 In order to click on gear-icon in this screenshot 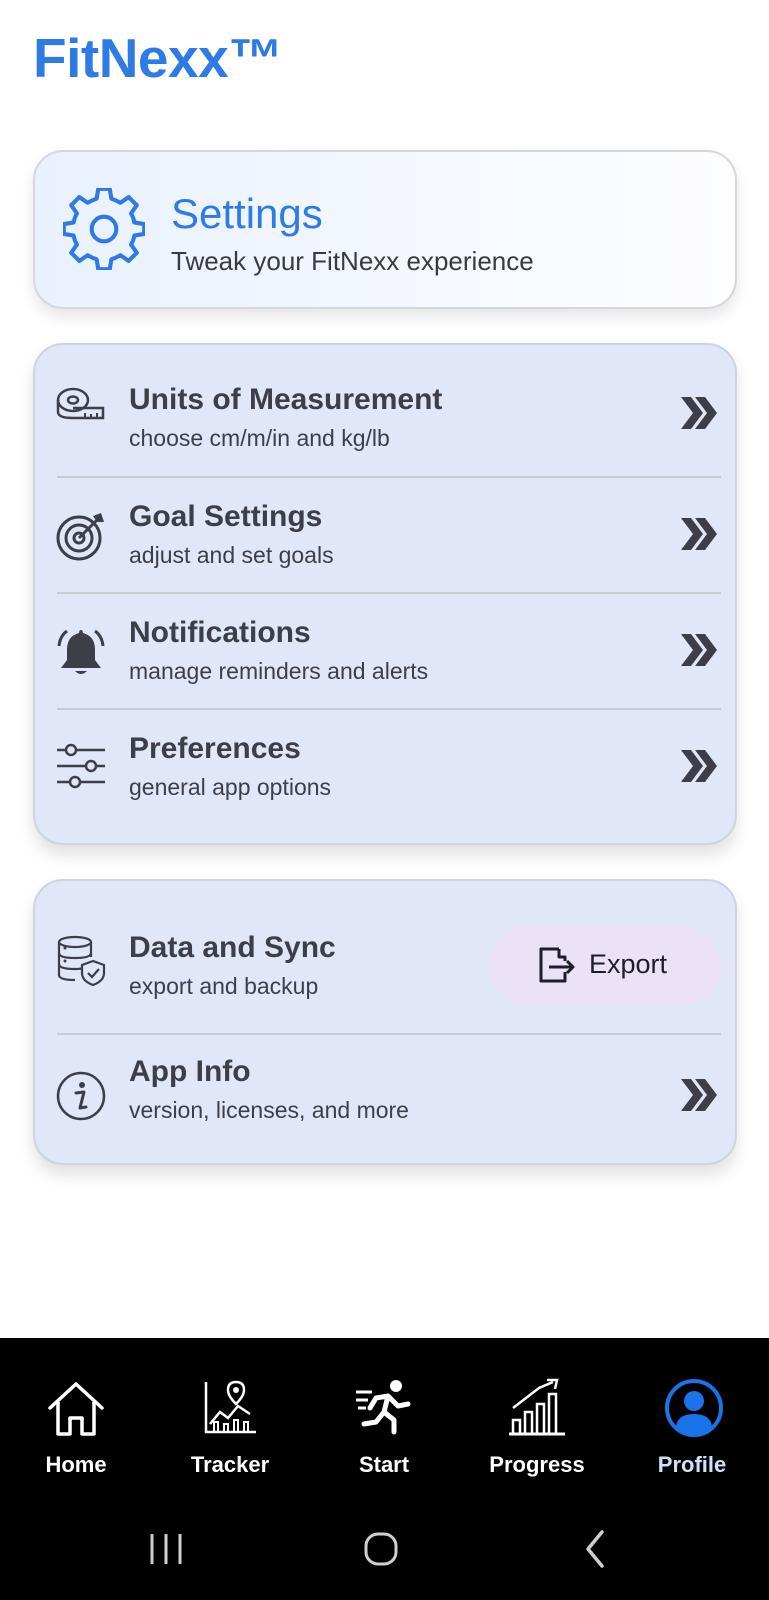, I will do `click(104, 229)`.